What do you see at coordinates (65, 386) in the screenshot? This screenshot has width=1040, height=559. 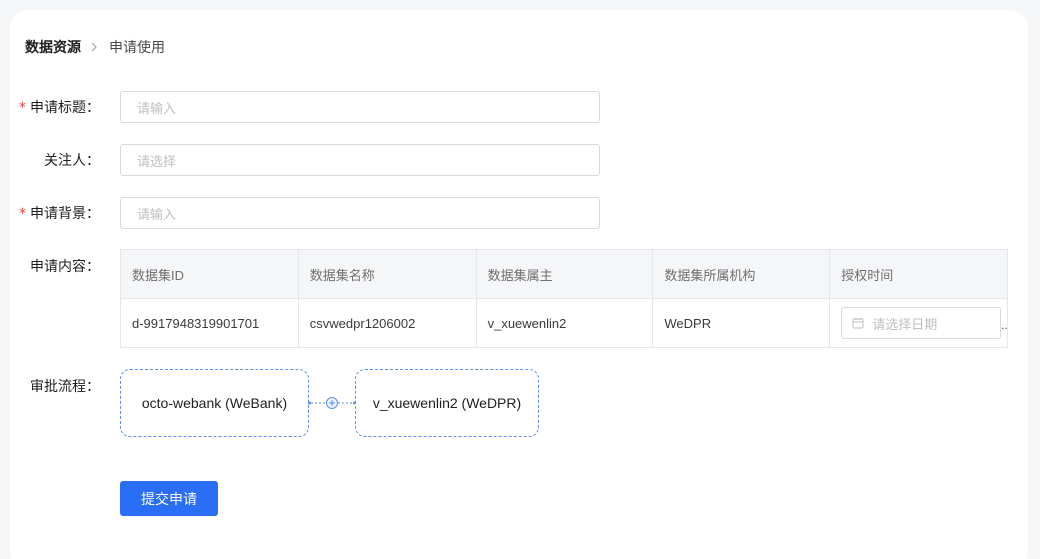 I see `approval-label: 审批流程：` at bounding box center [65, 386].